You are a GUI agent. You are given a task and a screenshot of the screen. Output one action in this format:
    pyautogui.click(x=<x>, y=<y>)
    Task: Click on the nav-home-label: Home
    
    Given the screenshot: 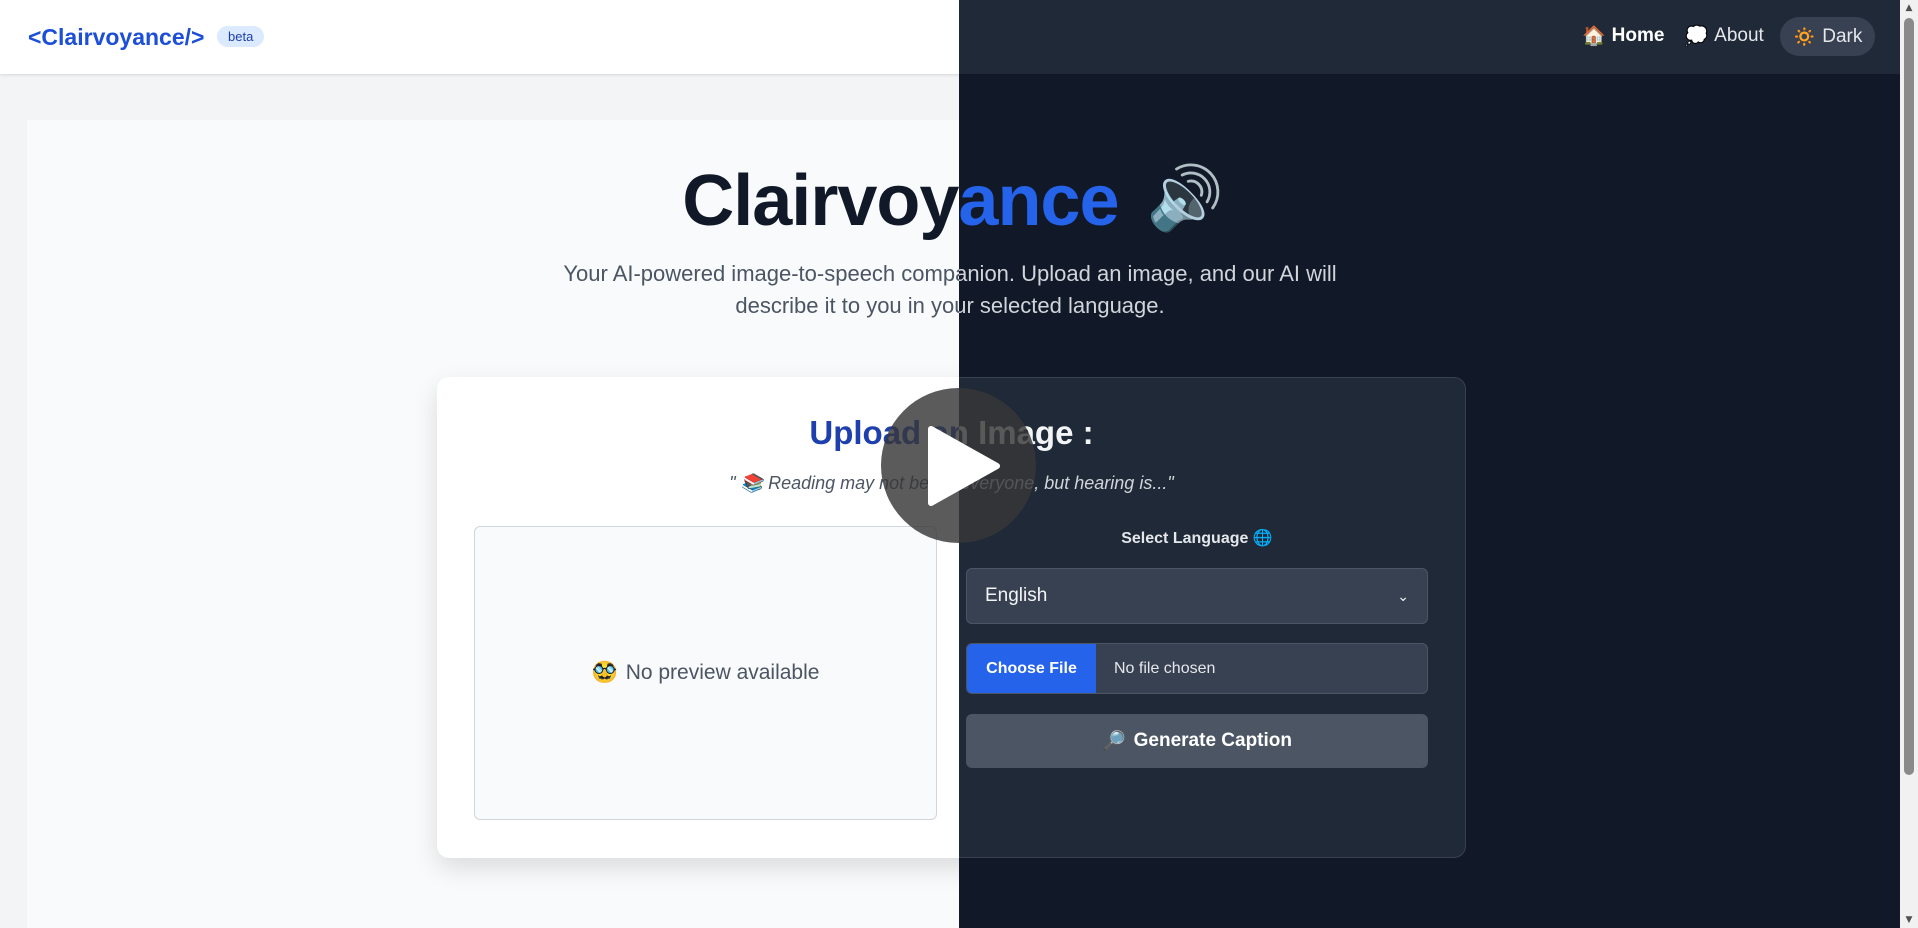 What is the action you would take?
    pyautogui.click(x=1638, y=35)
    